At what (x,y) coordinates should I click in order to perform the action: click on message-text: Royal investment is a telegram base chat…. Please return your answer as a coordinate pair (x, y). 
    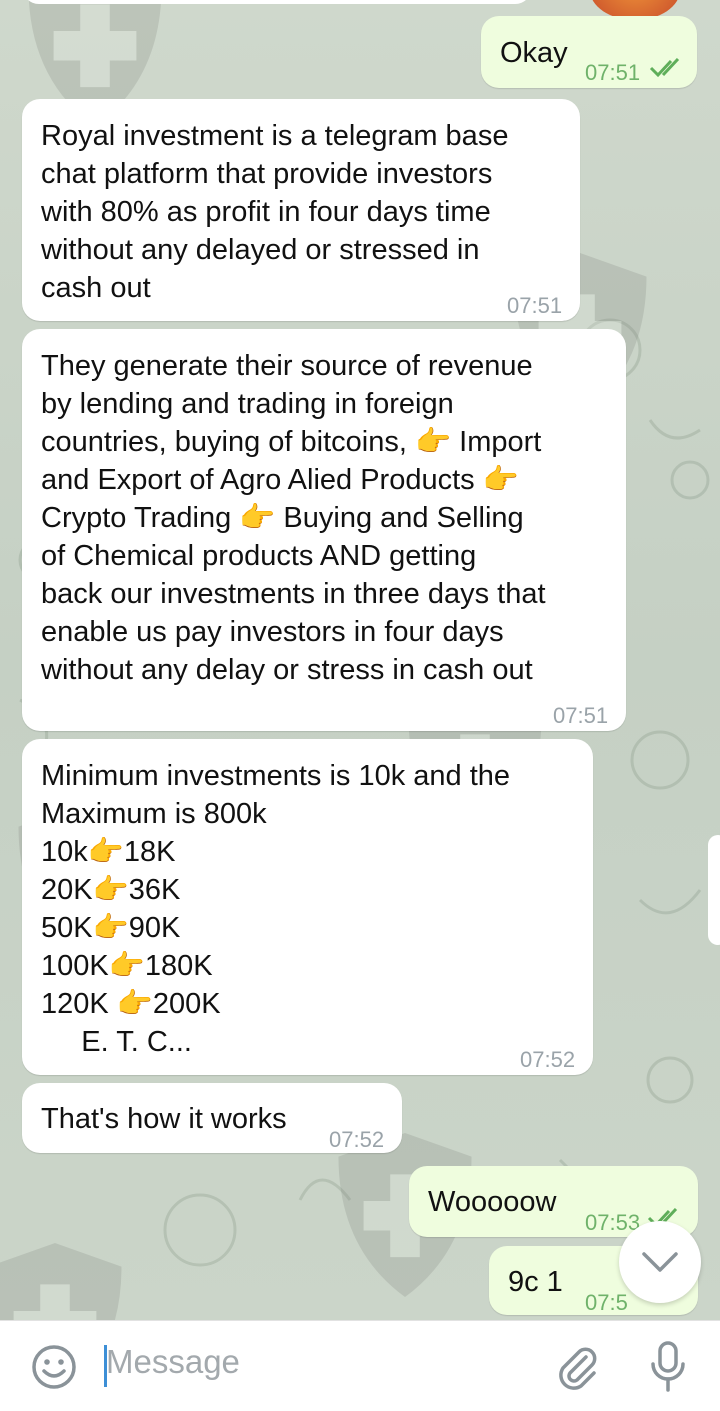
    Looking at the image, I should click on (275, 212).